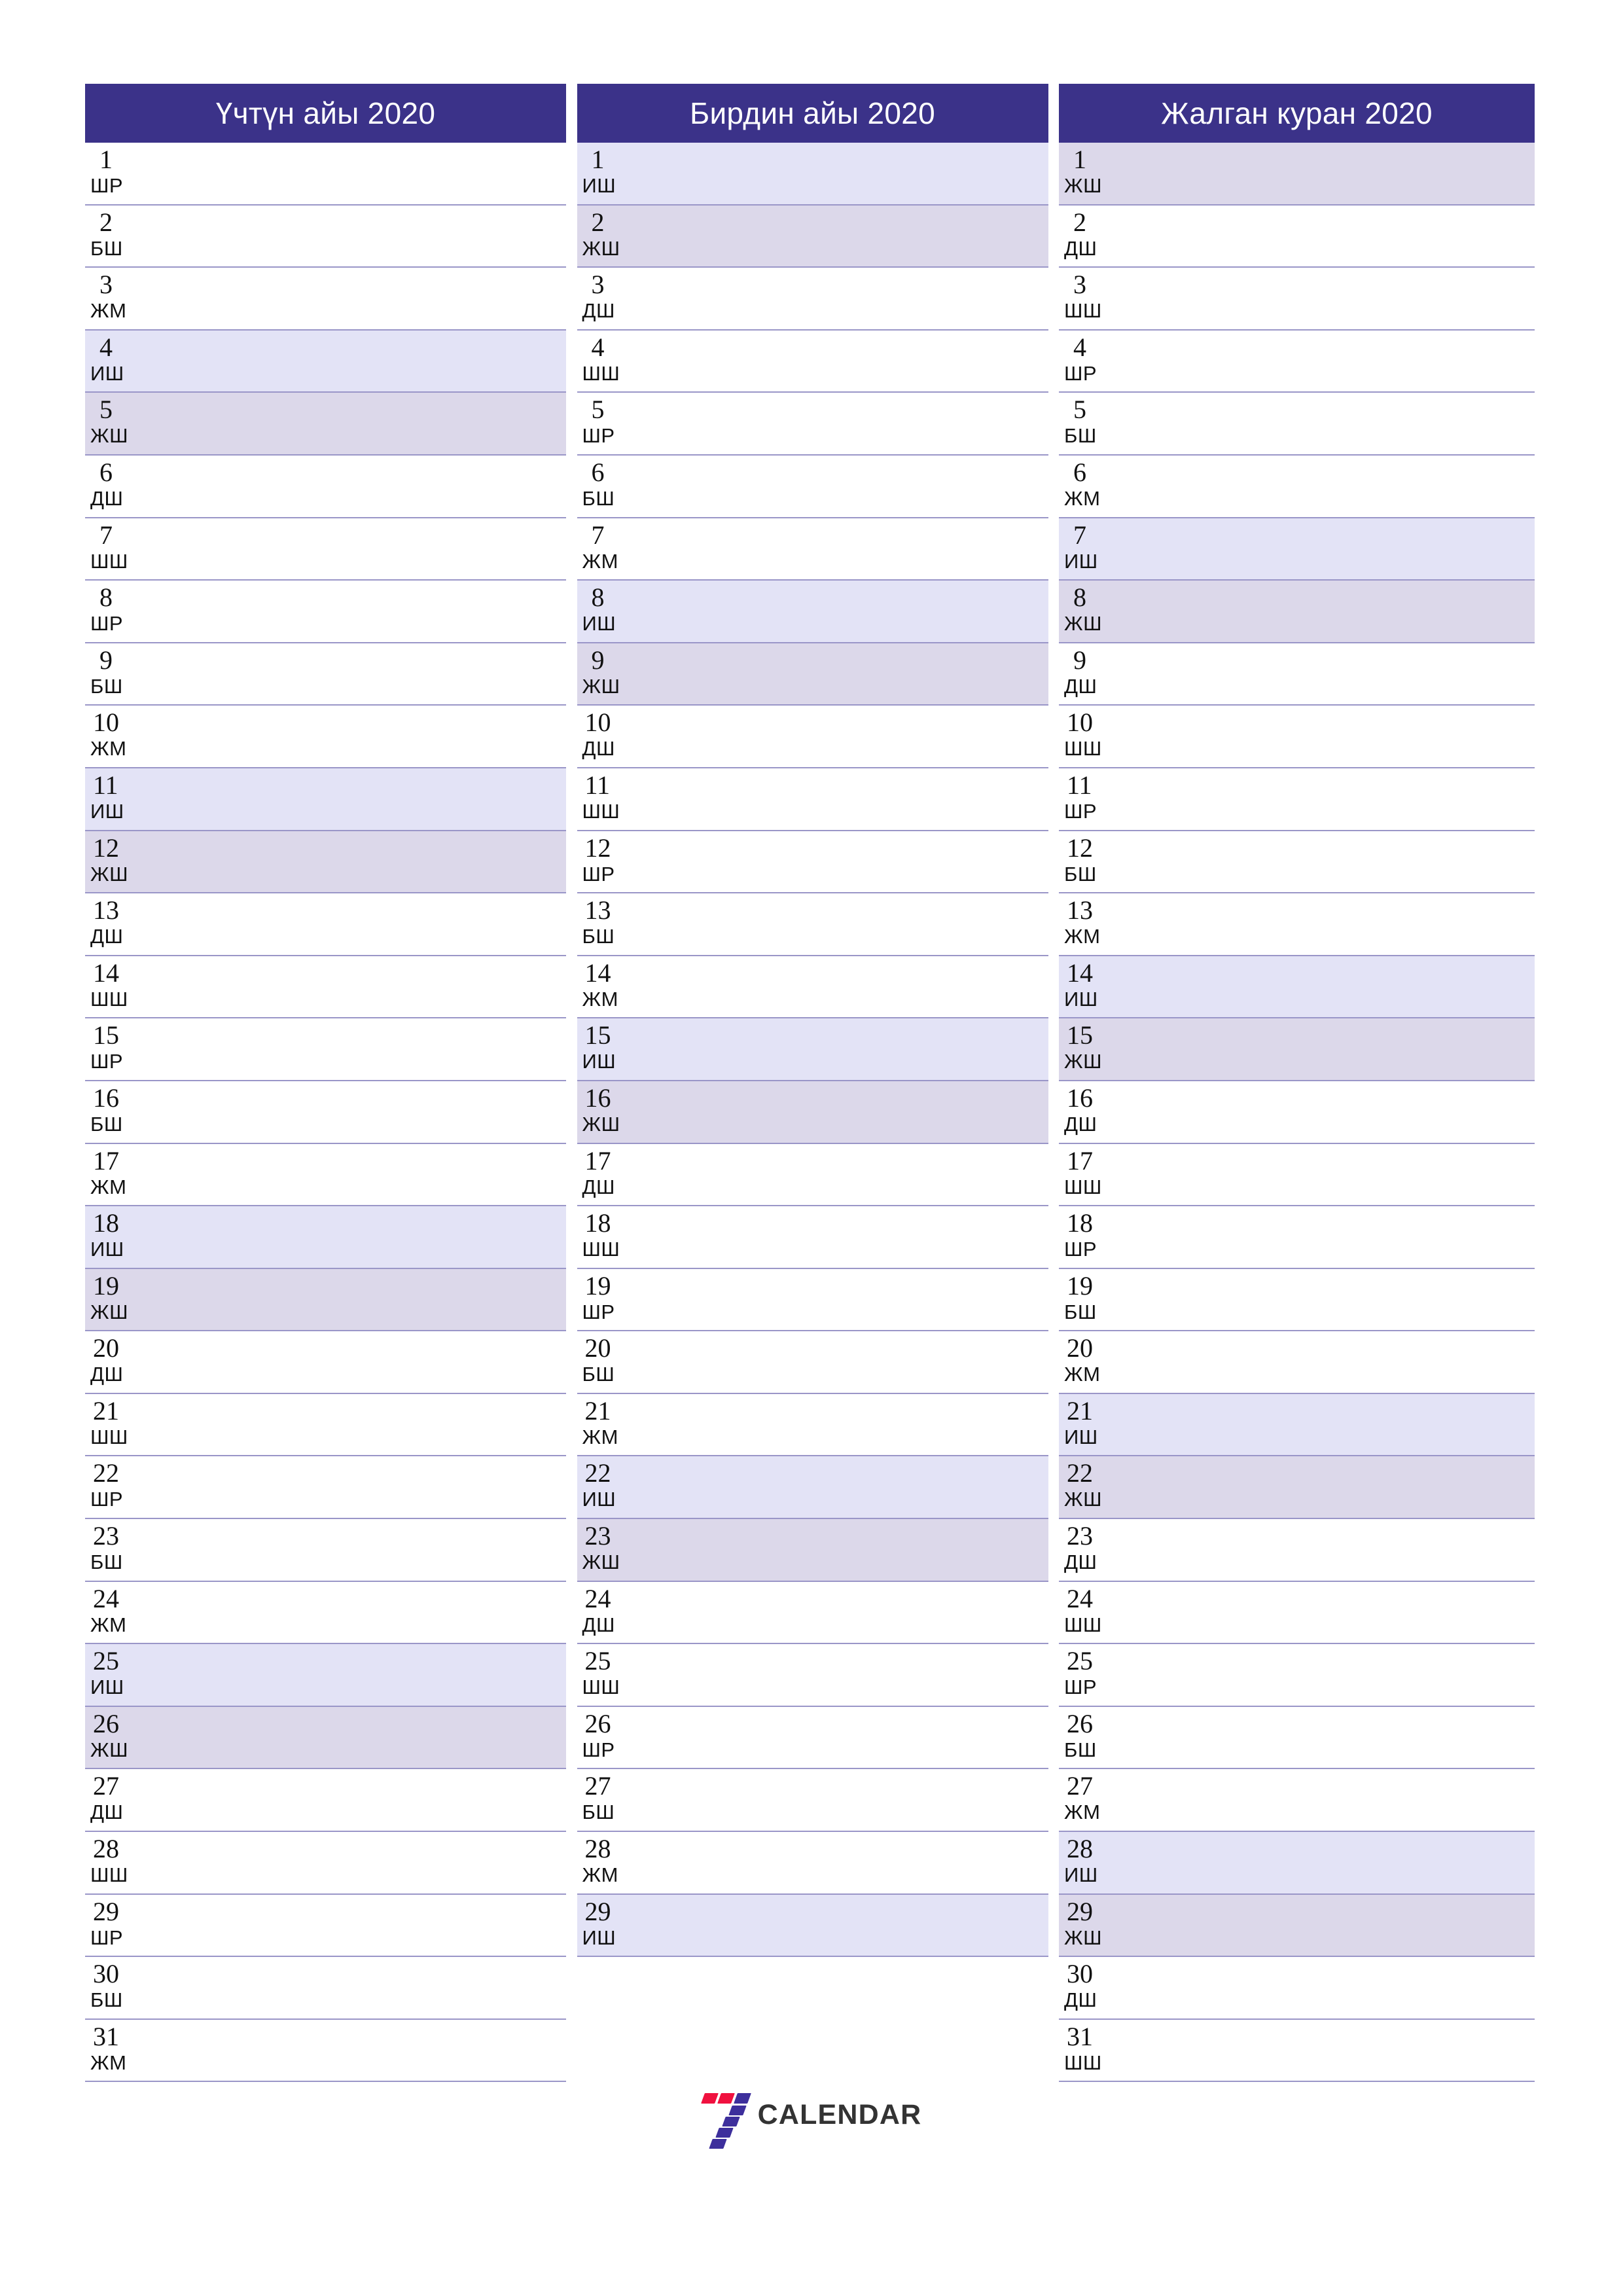 The width and height of the screenshot is (1623, 2296). What do you see at coordinates (1297, 1988) in the screenshot?
I see `day-row: 30 ДШ` at bounding box center [1297, 1988].